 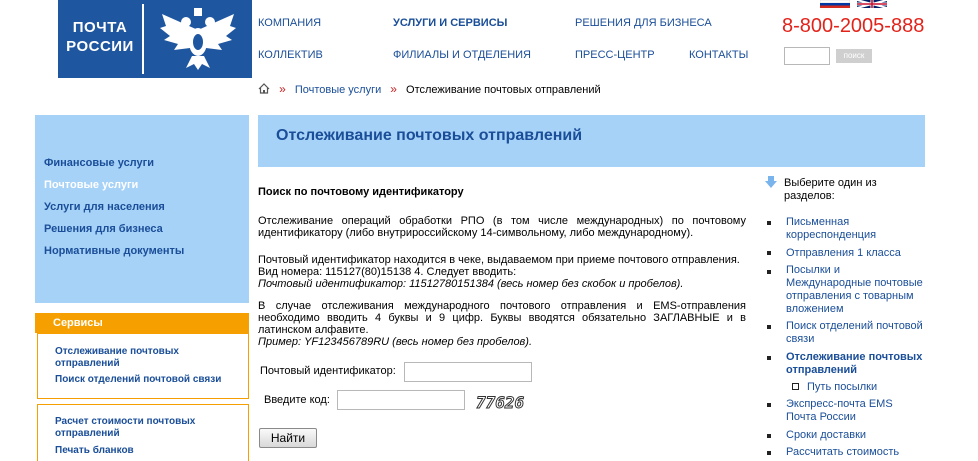 I want to click on page-title: Отслеживание почтовых отправлений, so click(x=429, y=135).